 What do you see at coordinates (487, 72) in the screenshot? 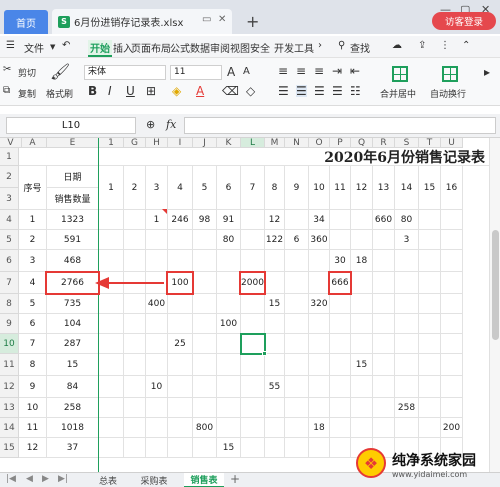
I see `ribbon-more-icon: ▸` at bounding box center [487, 72].